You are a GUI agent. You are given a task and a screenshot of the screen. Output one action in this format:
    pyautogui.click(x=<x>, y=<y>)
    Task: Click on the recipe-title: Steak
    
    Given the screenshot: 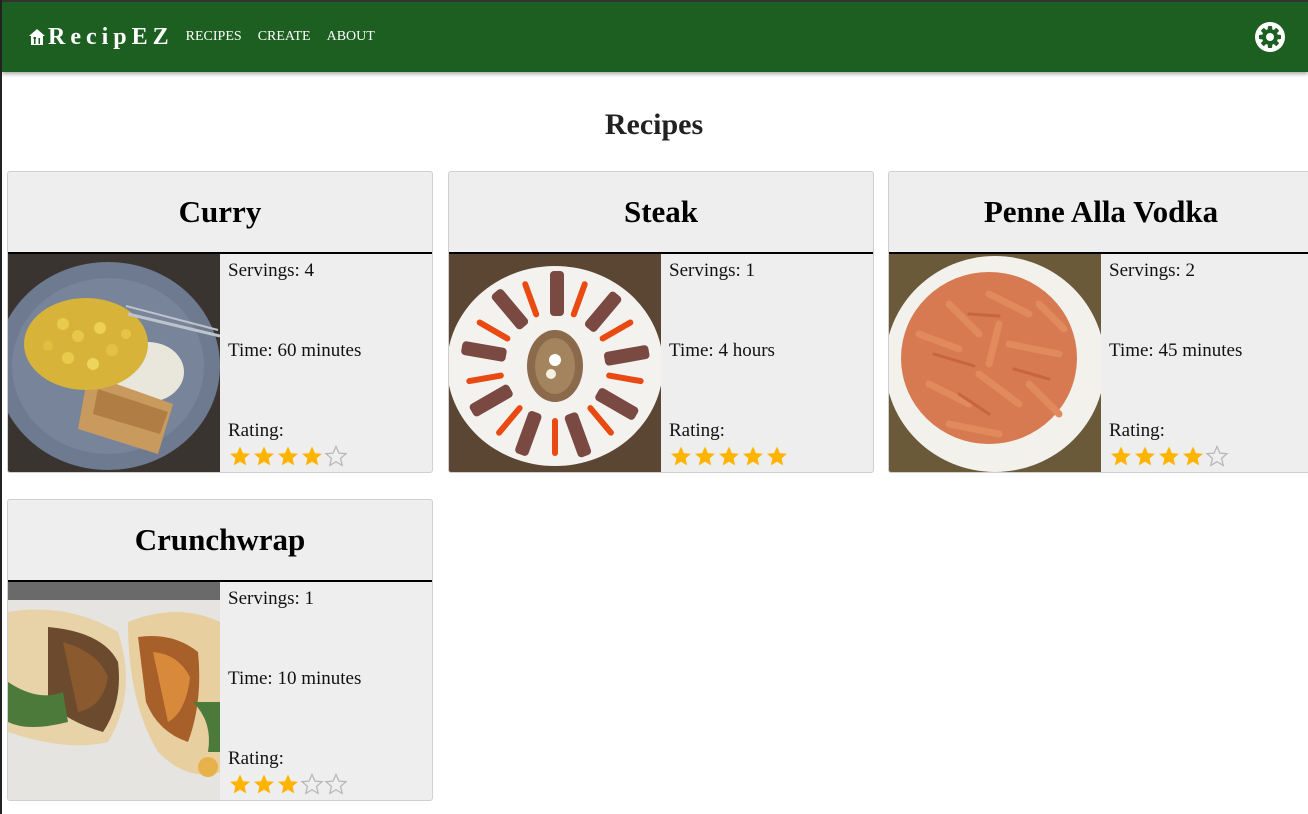 What is the action you would take?
    pyautogui.click(x=661, y=211)
    